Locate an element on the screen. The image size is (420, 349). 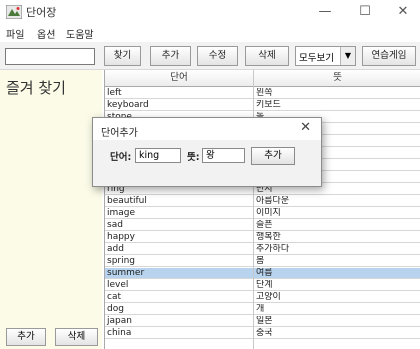
word-cell: left is located at coordinates (114, 93).